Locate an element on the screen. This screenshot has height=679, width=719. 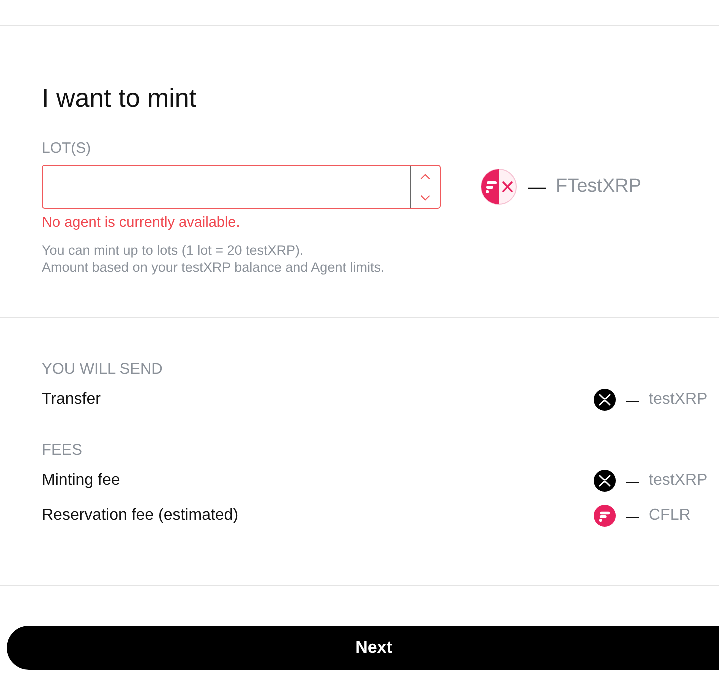
next-button: Next is located at coordinates (363, 648).